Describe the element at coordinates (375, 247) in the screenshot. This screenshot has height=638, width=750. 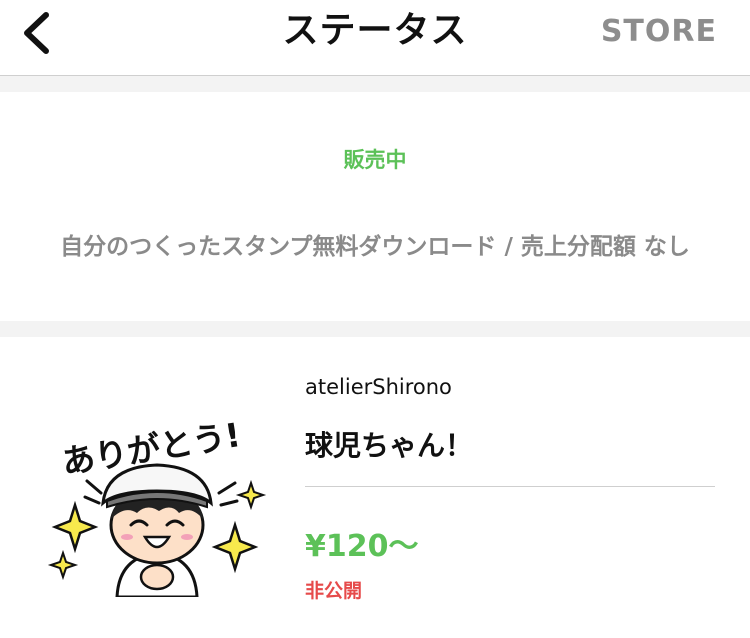
I see `status-description: 自分のつくったスタンプ無料ダウンロード / 売上分配額 なし` at that location.